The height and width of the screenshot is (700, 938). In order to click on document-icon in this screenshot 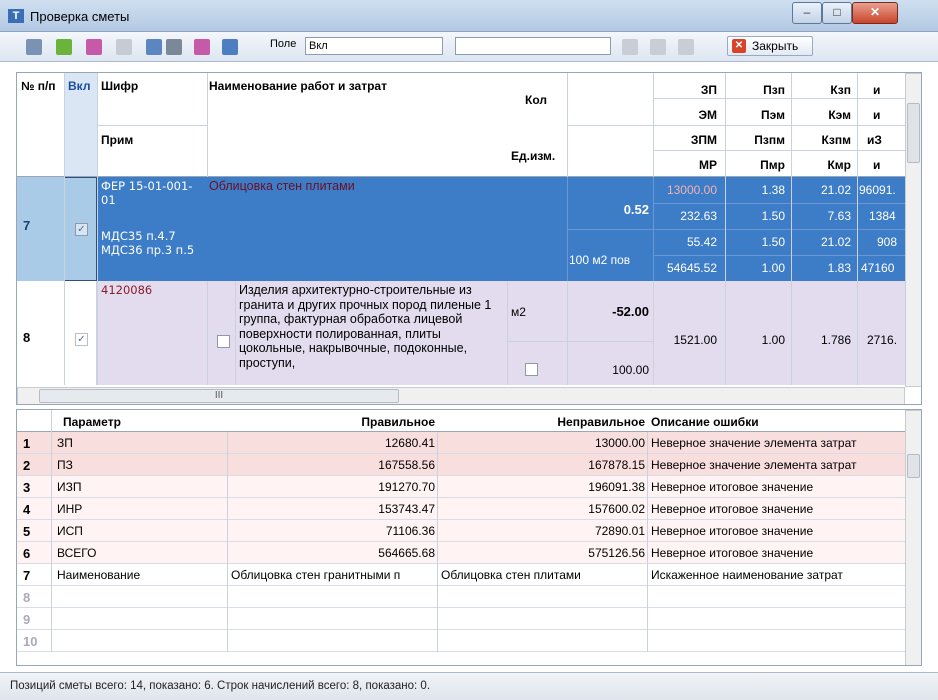, I will do `click(34, 47)`.